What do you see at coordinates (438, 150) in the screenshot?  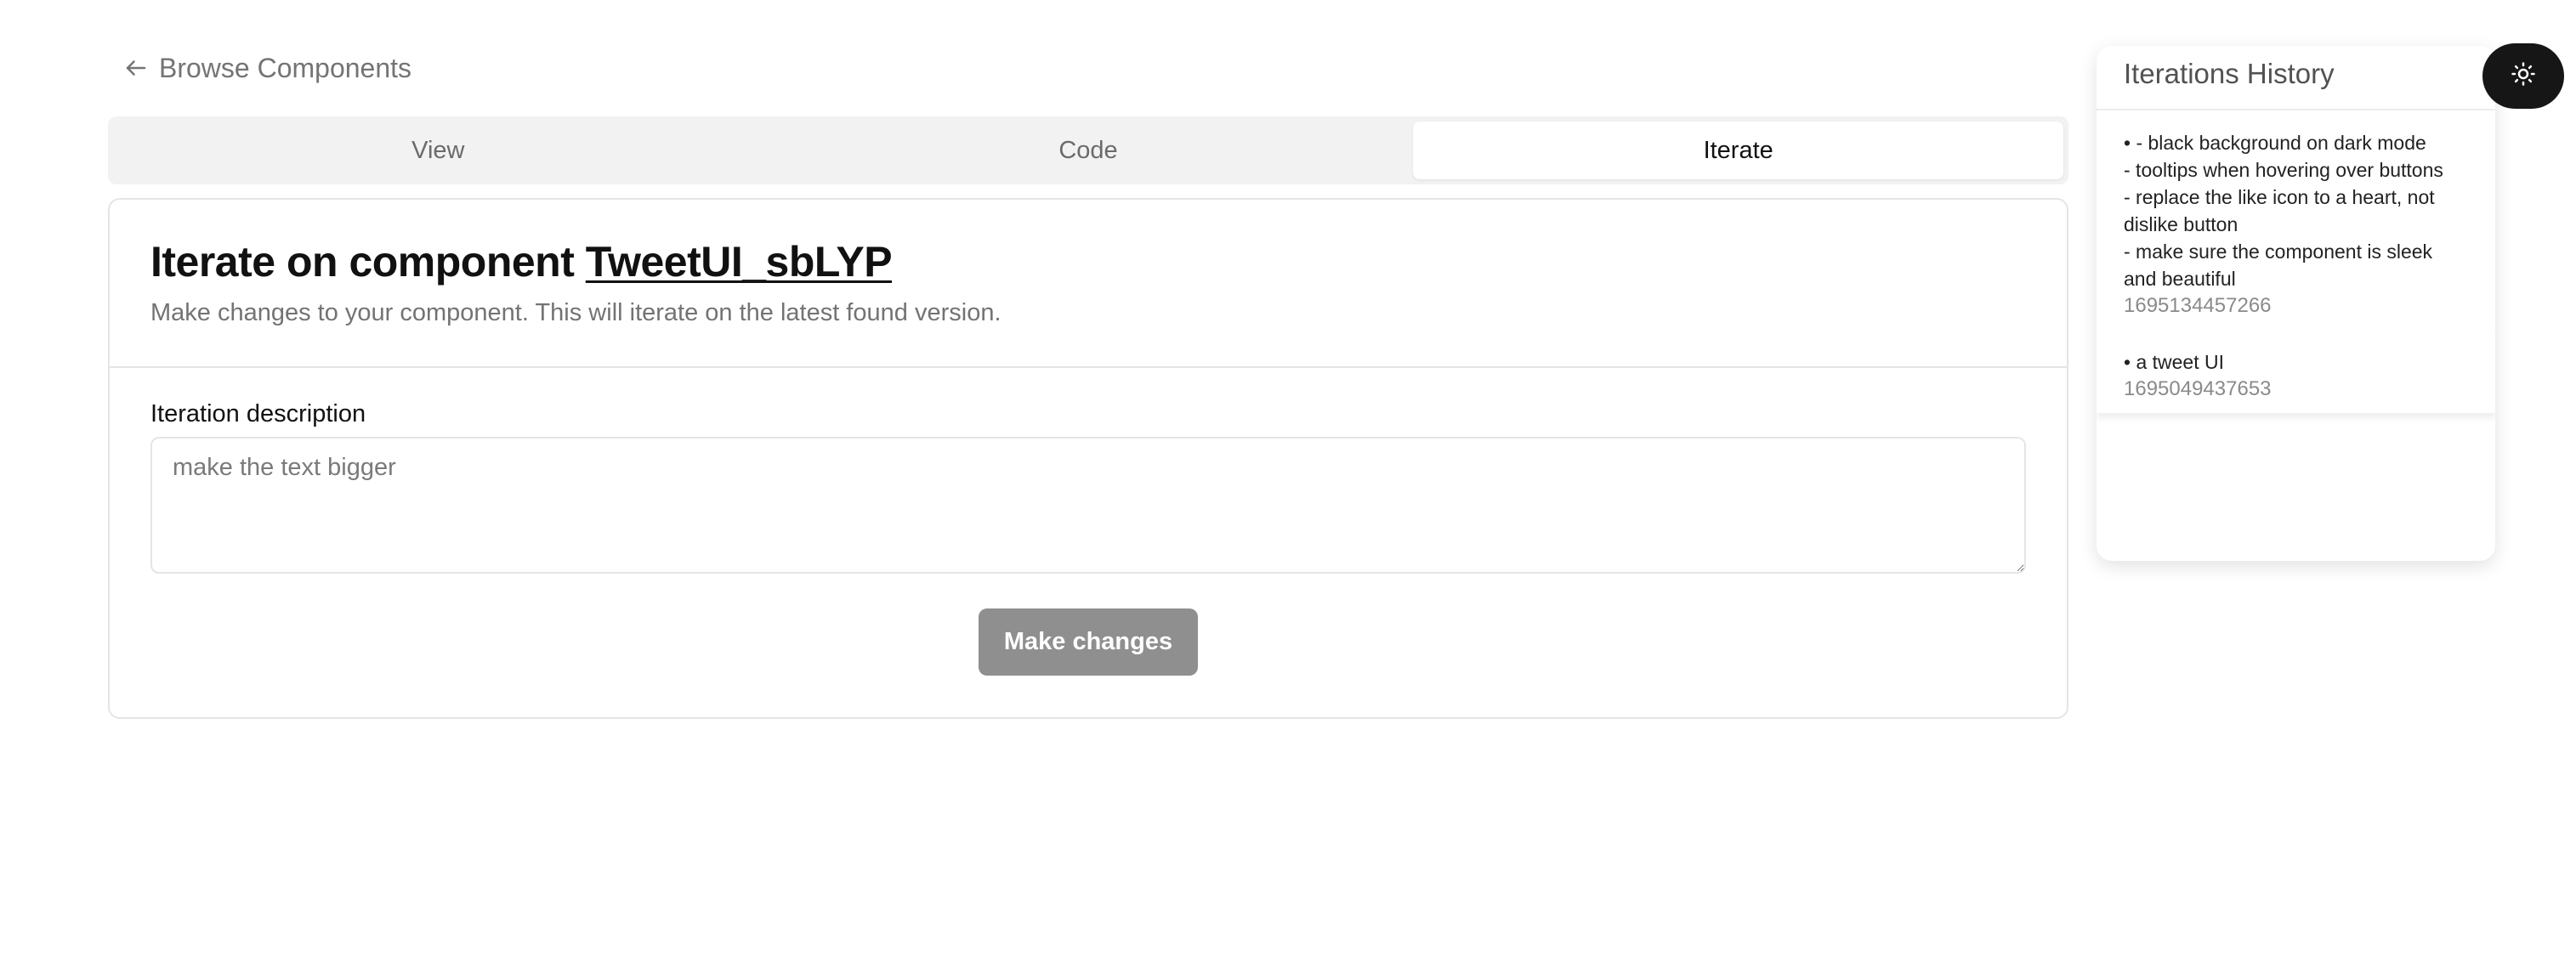 I see `tab-view: View` at bounding box center [438, 150].